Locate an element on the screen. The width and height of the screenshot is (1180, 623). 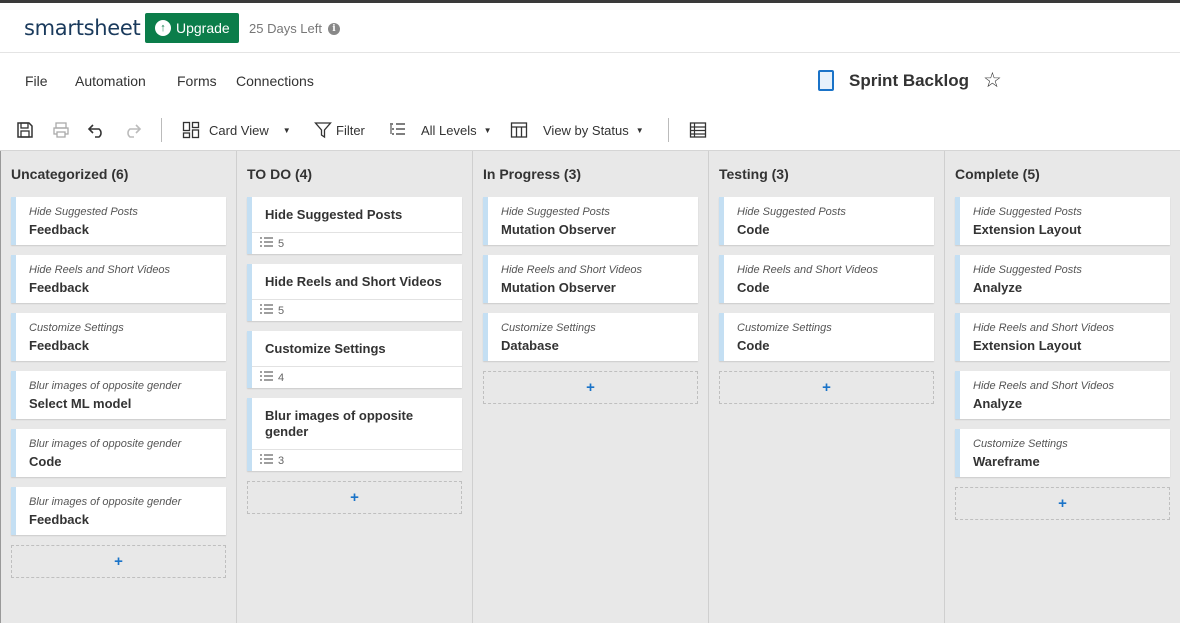
task-card: Hide Reels and Short Videos Feedback is located at coordinates (118, 279).